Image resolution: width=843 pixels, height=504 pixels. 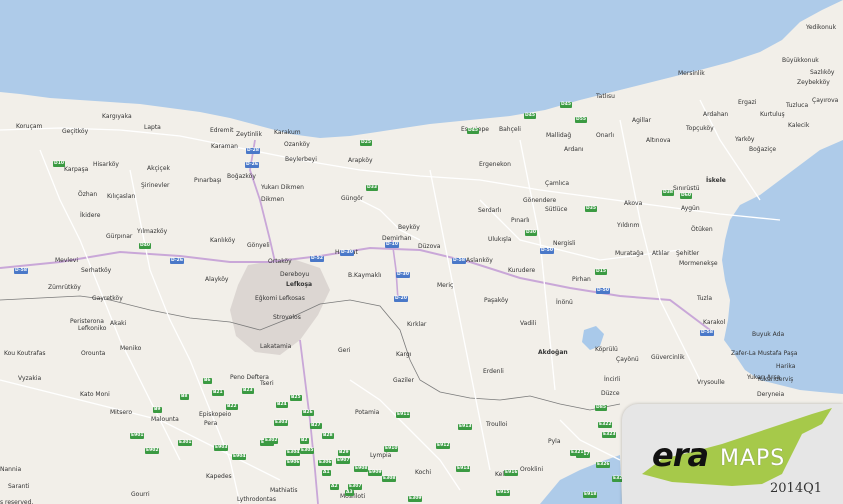 I want to click on road-shield: E308, so click(x=389, y=479).